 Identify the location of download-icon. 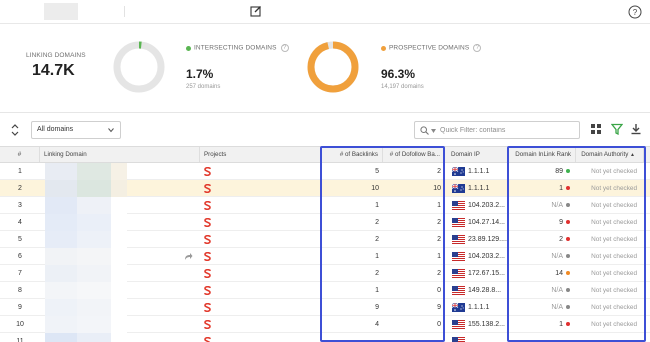
(636, 129).